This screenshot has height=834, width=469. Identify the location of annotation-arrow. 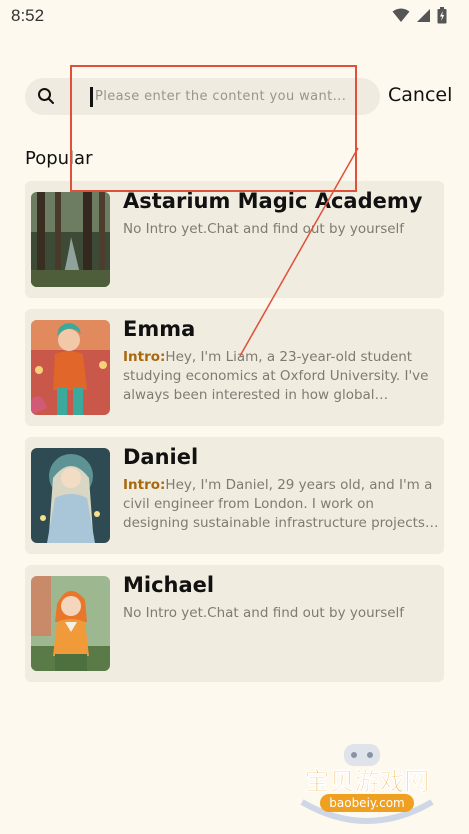
(299, 252).